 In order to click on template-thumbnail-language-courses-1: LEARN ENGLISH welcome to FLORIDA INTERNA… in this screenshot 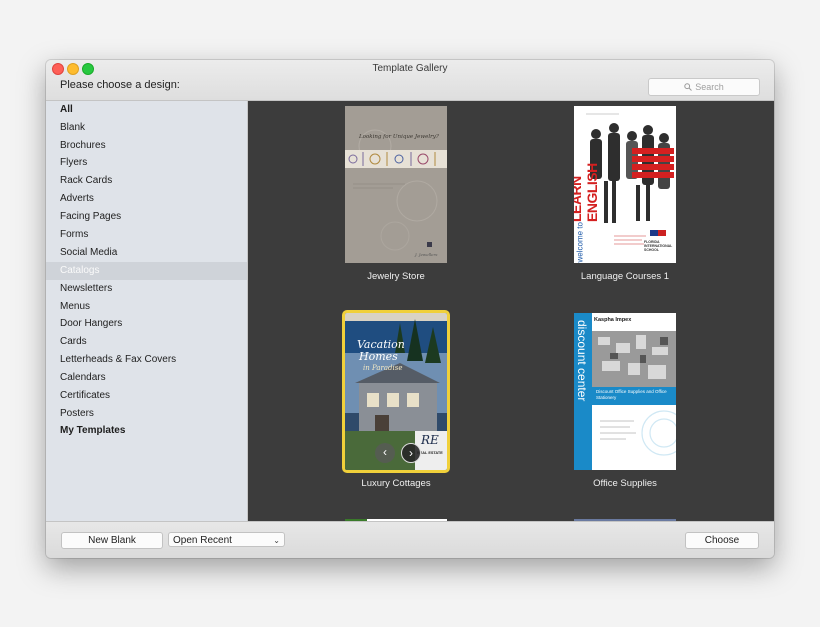, I will do `click(625, 184)`.